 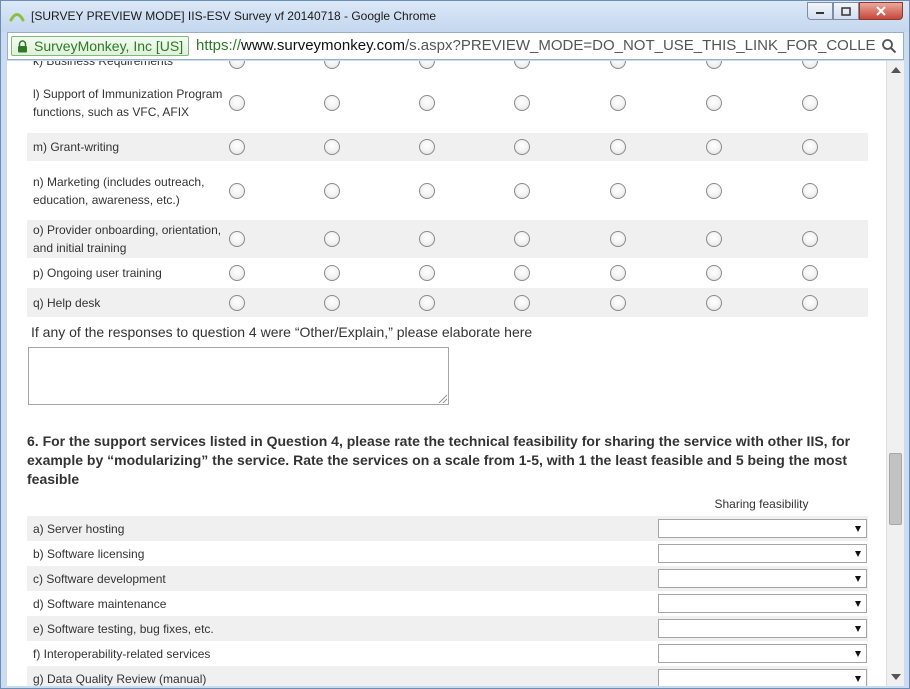 I want to click on grid-row: k) Business Requirements, so click(x=447, y=66).